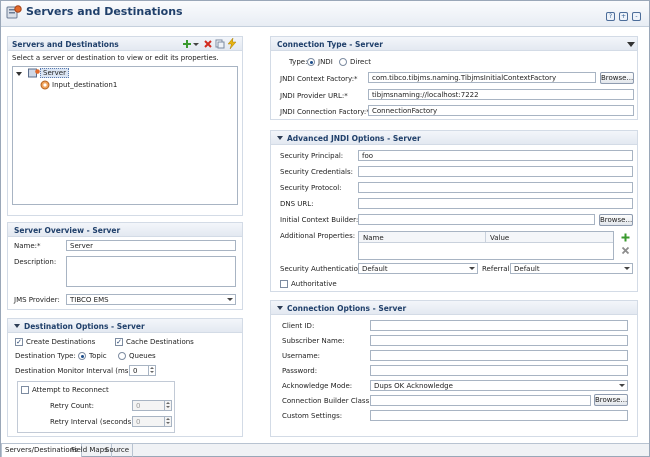 This screenshot has height=457, width=650. Describe the element at coordinates (152, 421) in the screenshot. I see `retry-interval-spinner: 0` at that location.